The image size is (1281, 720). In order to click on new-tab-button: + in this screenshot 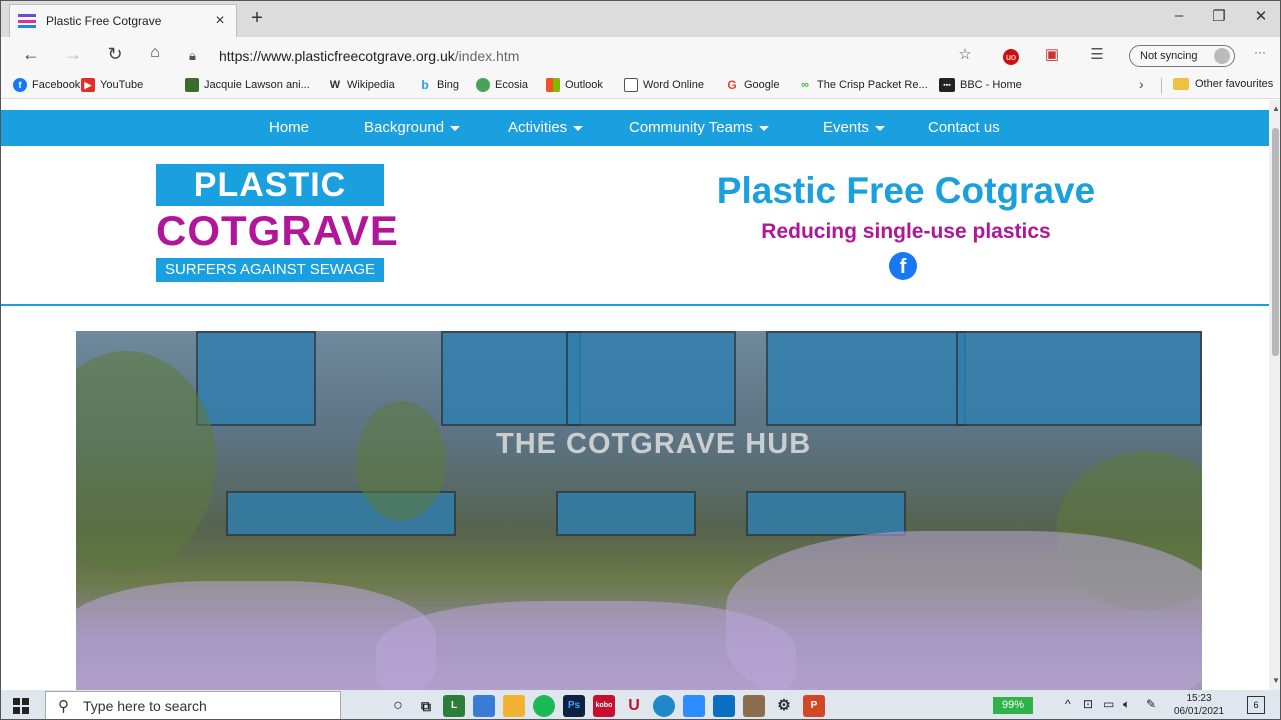, I will do `click(257, 18)`.